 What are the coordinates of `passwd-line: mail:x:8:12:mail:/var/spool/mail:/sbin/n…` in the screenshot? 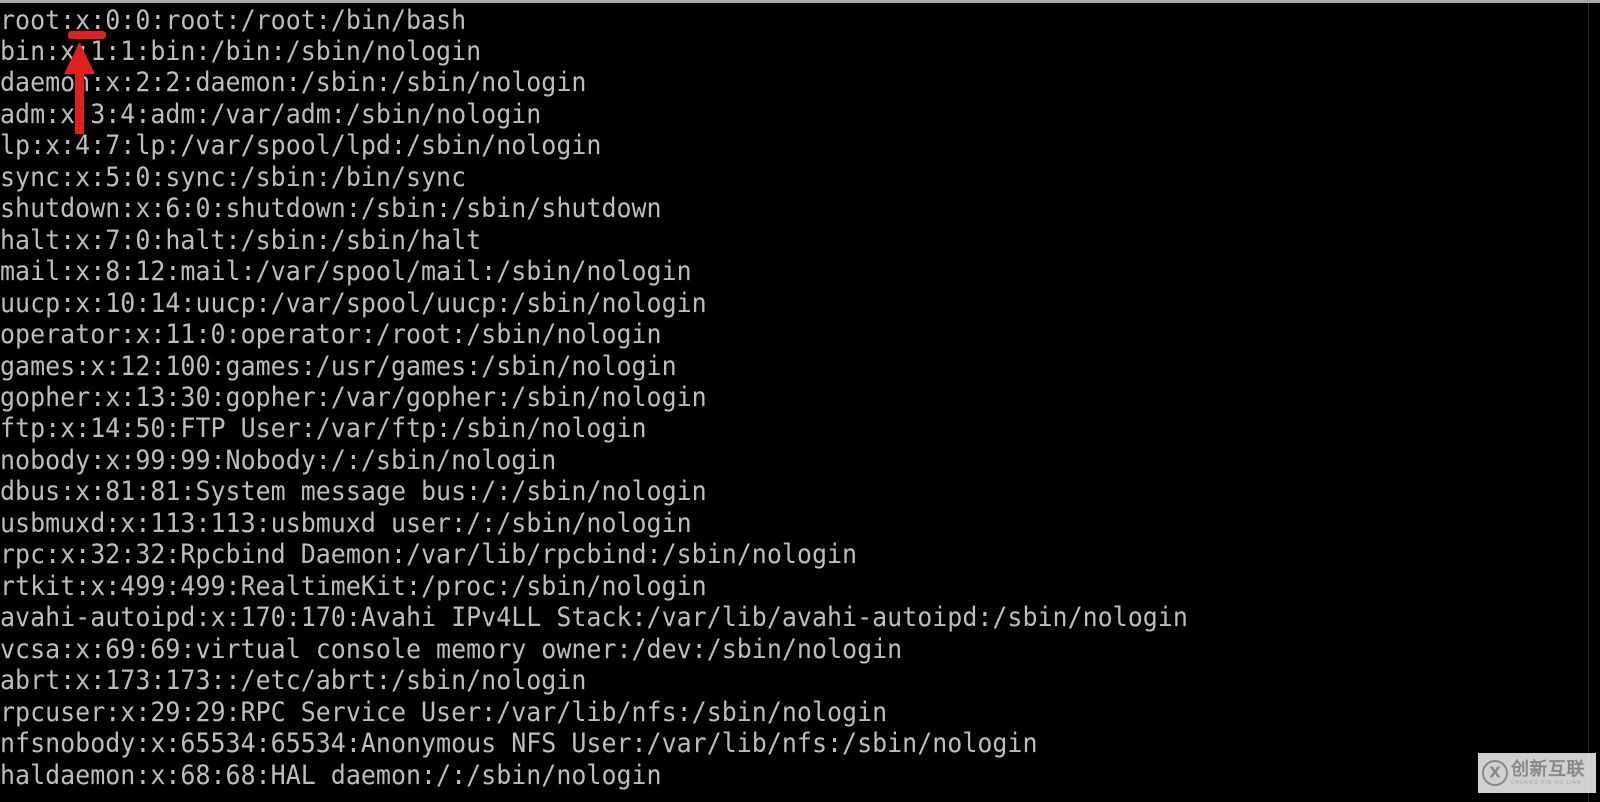 It's located at (346, 271).